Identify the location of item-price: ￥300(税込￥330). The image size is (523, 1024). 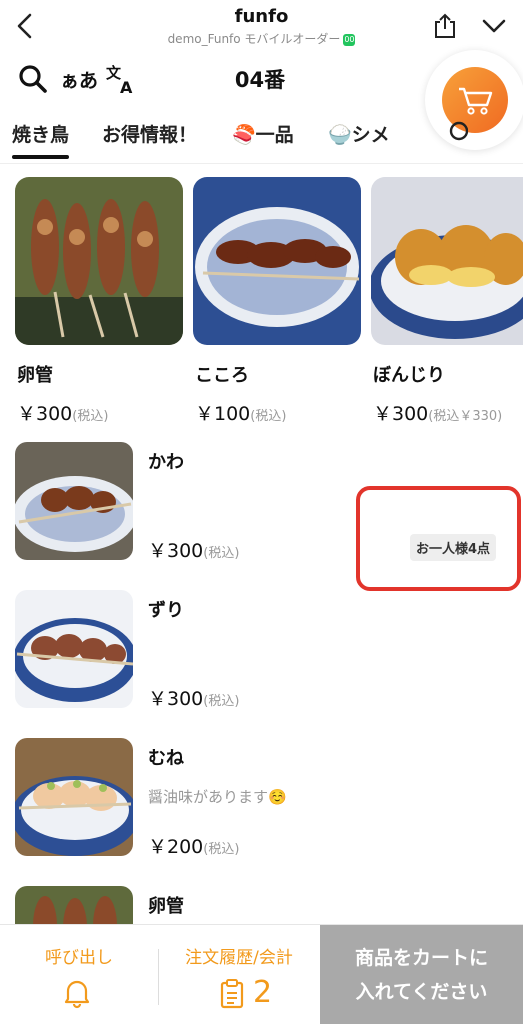
(437, 412).